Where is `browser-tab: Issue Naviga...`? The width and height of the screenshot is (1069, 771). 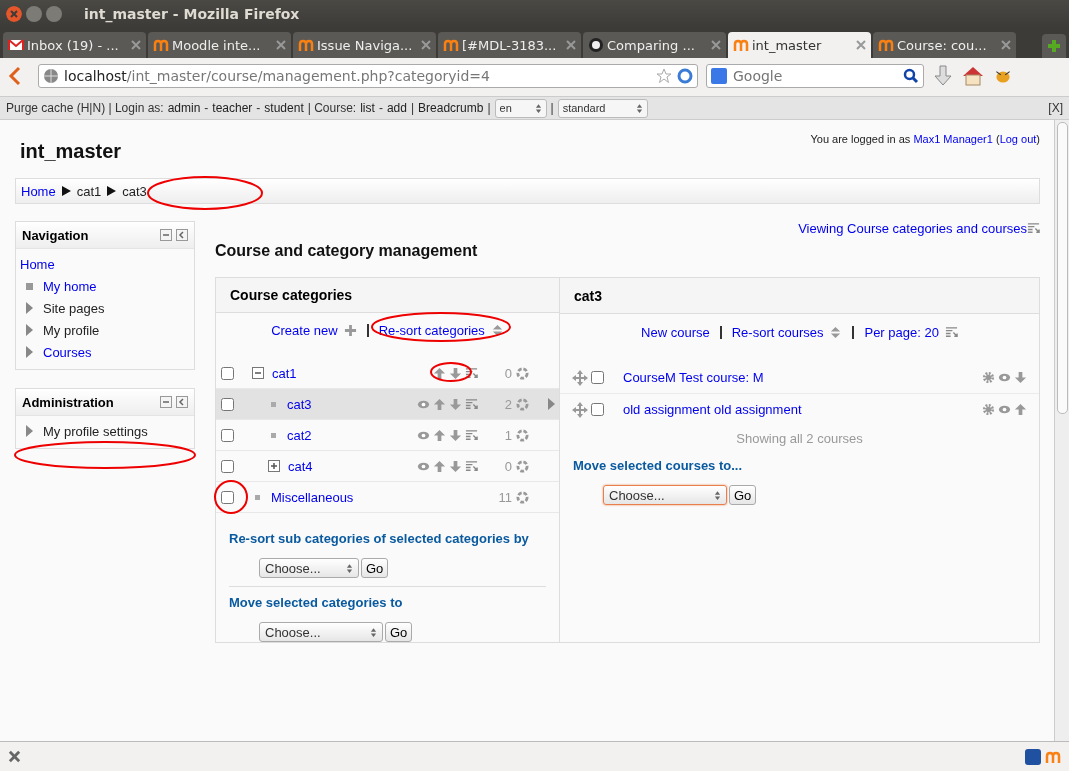 browser-tab: Issue Naviga... is located at coordinates (364, 45).